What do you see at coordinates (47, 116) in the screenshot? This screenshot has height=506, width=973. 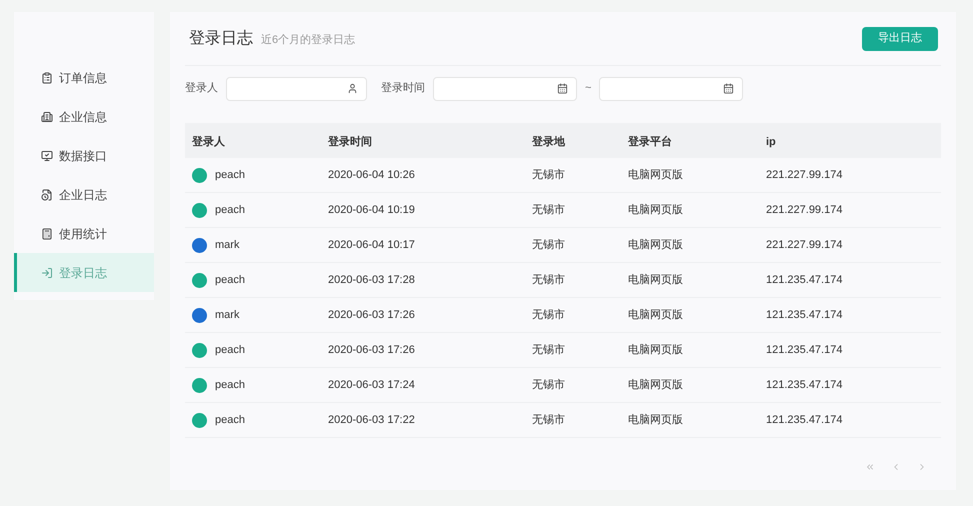 I see `building-icon` at bounding box center [47, 116].